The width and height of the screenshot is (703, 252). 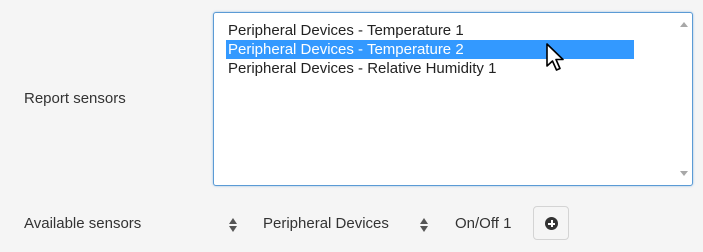 I want to click on listbox-scrollbar, so click(x=684, y=99).